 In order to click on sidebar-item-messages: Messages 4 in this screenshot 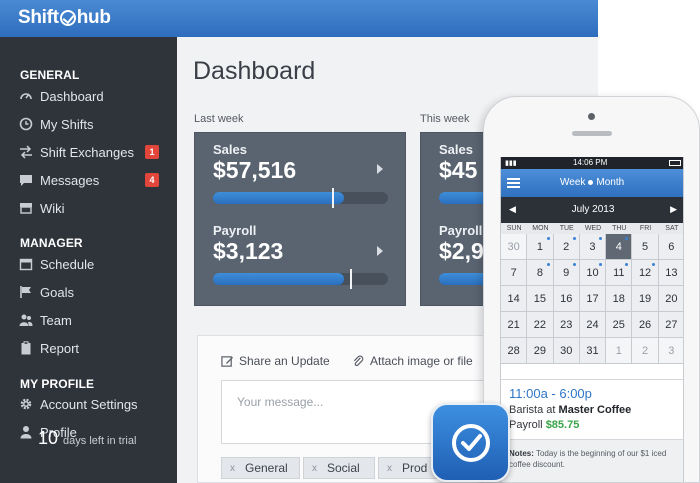, I will do `click(93, 180)`.